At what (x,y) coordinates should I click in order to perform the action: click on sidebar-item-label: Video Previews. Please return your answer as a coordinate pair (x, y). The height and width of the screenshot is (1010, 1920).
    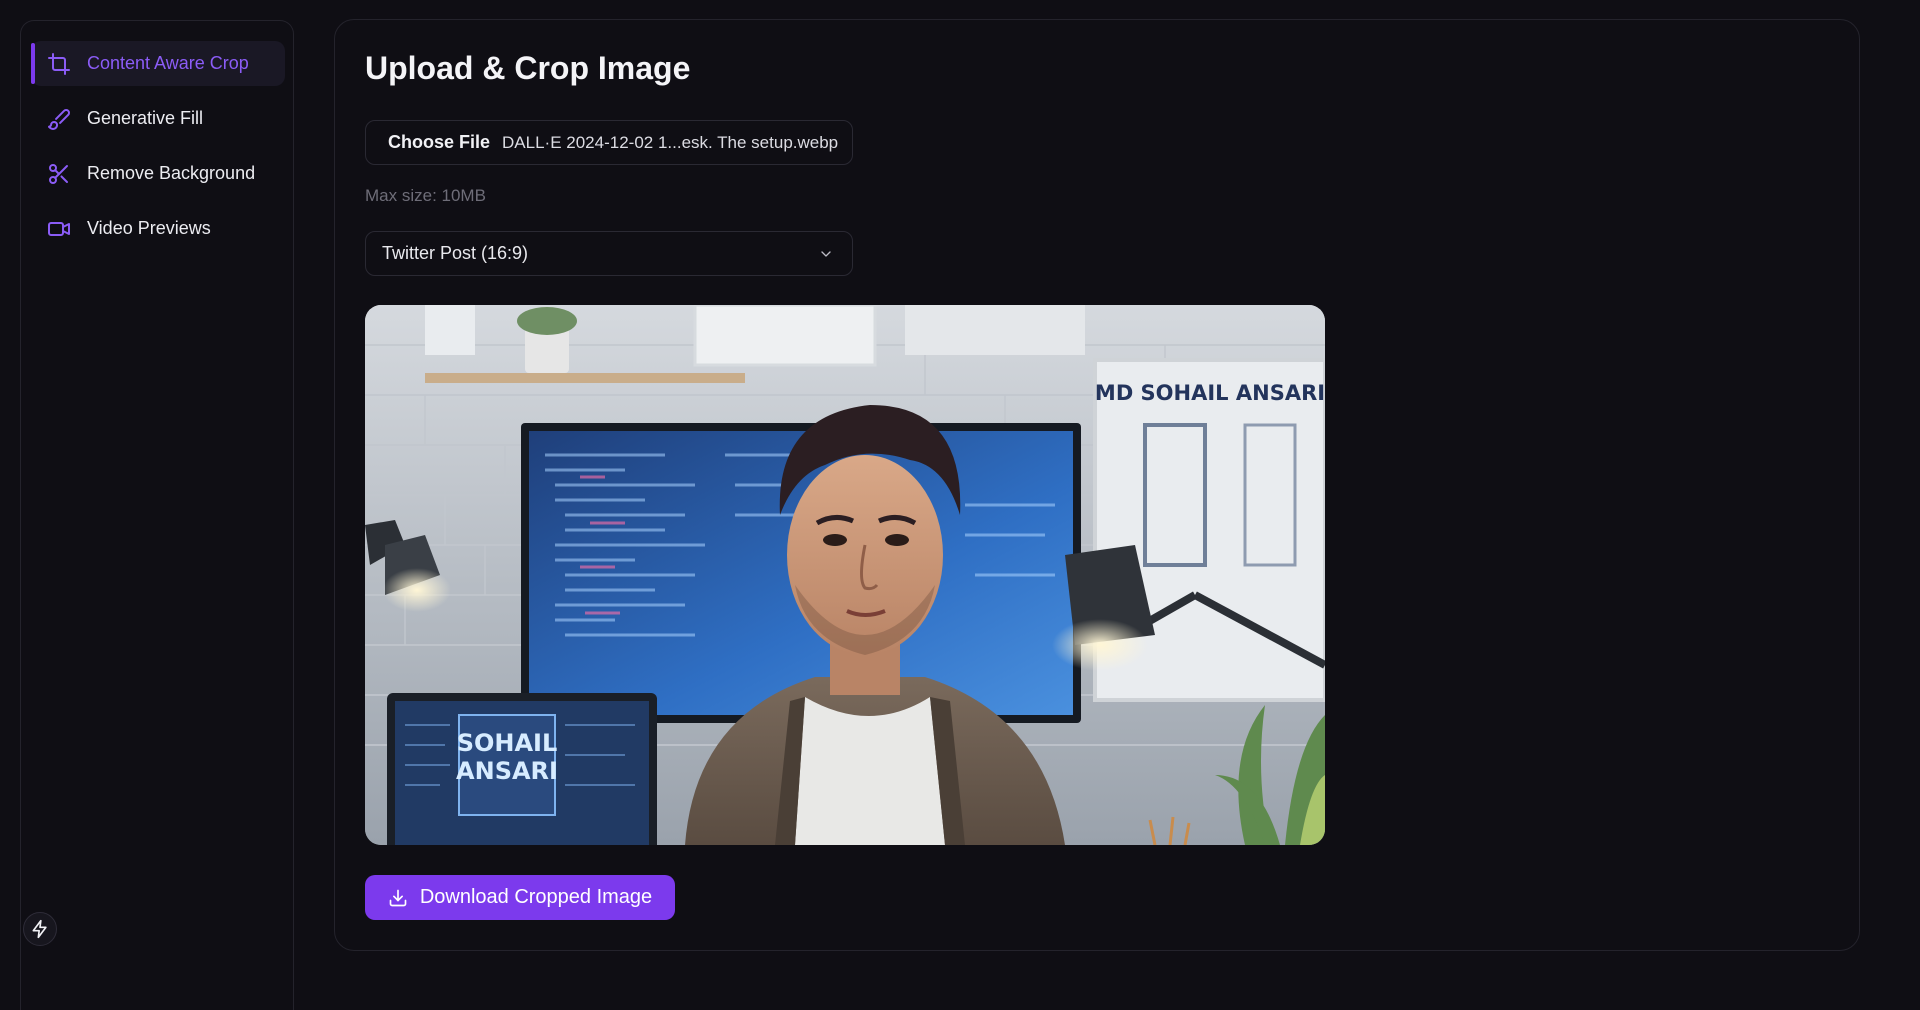
    Looking at the image, I should click on (149, 228).